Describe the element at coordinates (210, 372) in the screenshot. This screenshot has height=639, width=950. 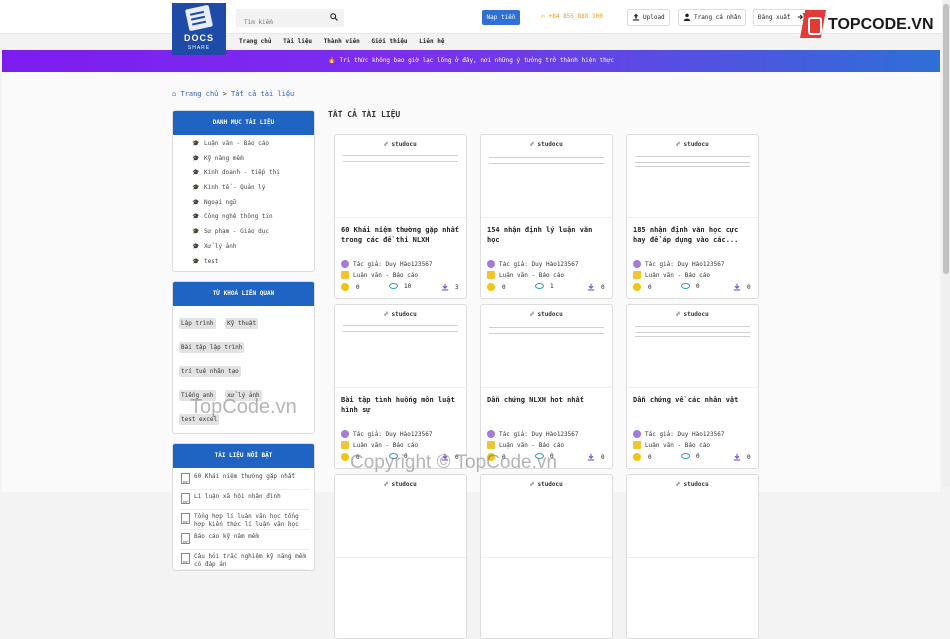
I see `keyword-tag: trí tuệ nhân tạo` at that location.